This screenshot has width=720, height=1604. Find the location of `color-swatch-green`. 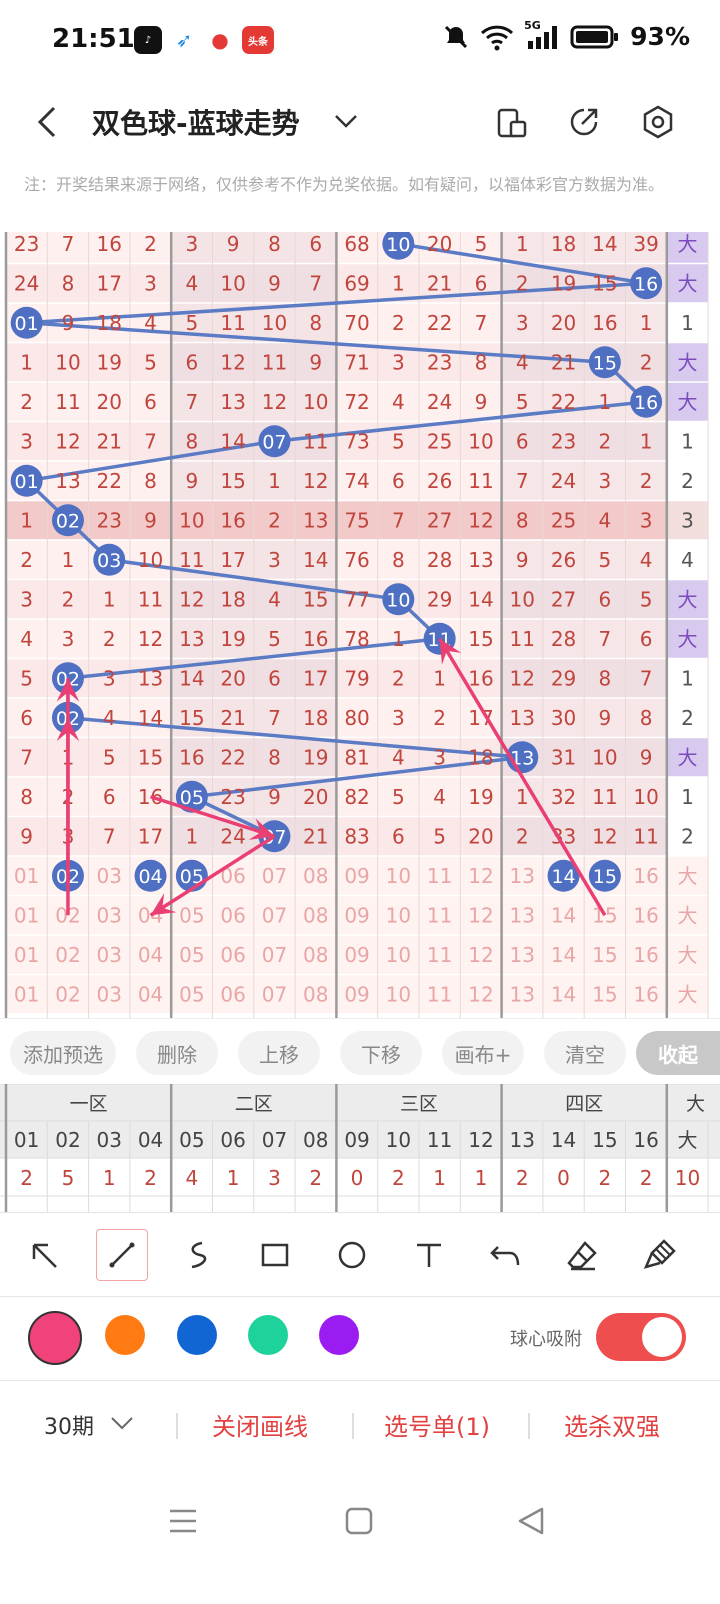

color-swatch-green is located at coordinates (268, 1335).